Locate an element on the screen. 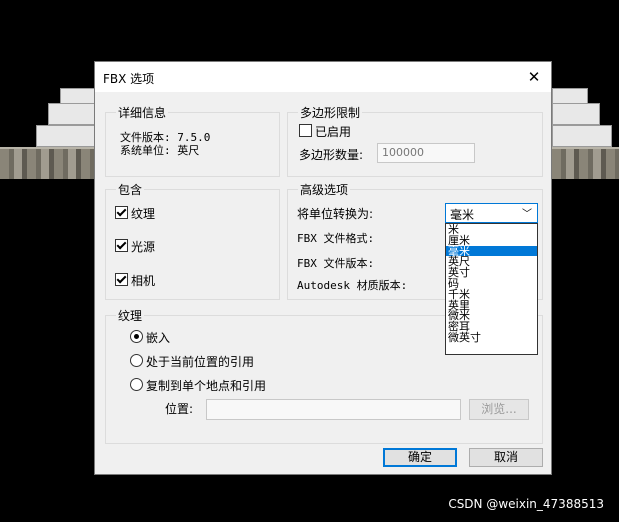 The height and width of the screenshot is (522, 619). checkbox-icon is located at coordinates (305, 130).